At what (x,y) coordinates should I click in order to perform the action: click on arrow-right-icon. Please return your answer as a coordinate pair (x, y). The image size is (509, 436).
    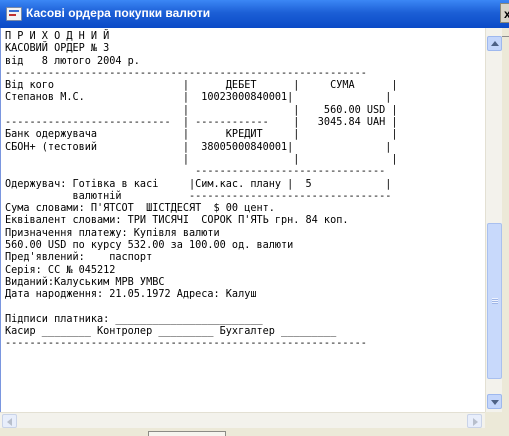
    Looking at the image, I should click on (475, 422).